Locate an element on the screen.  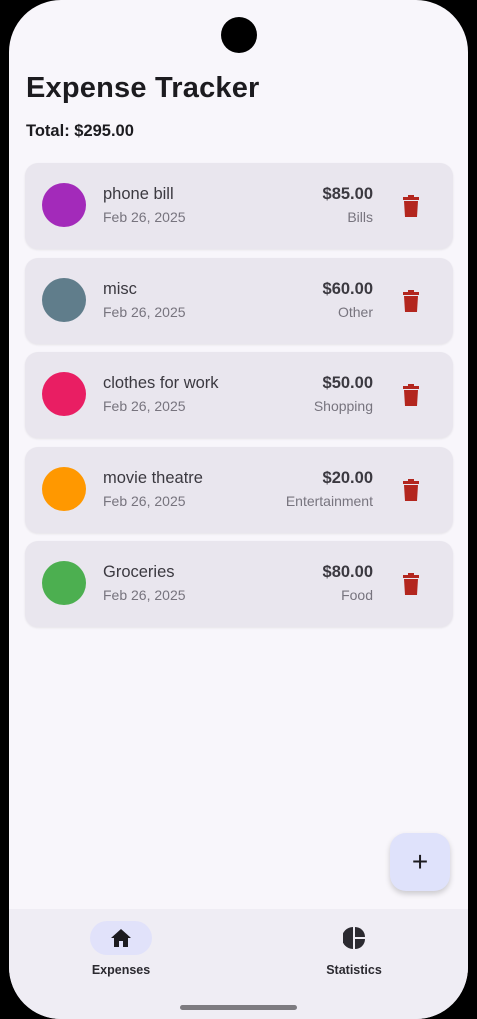
nav-active-indicator is located at coordinates (121, 938).